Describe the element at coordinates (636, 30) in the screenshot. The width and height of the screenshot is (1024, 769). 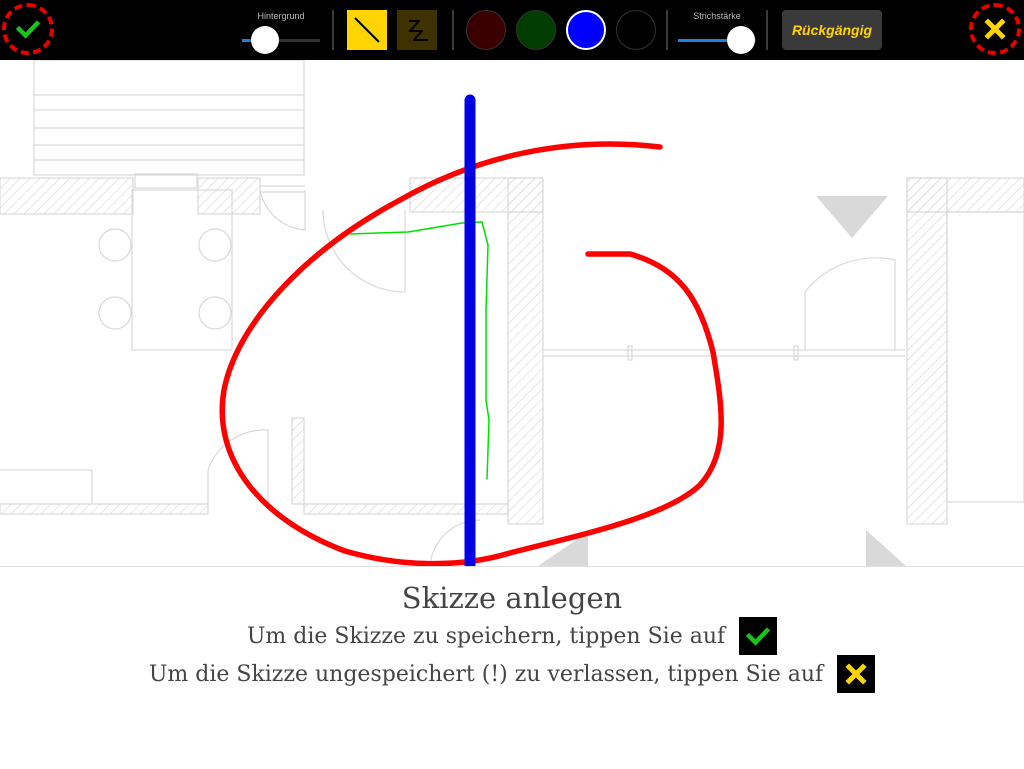
I see `color-black` at that location.